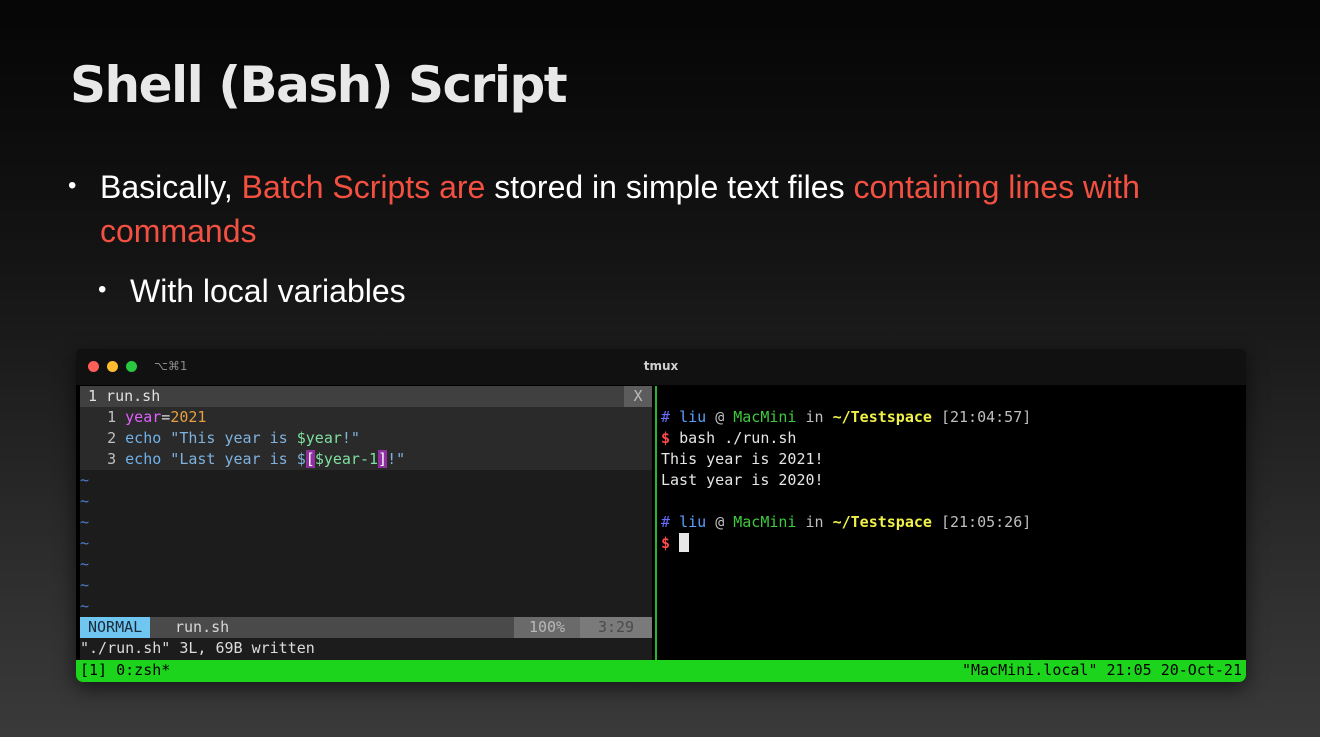 This screenshot has width=1320, height=737. I want to click on vim-tab-run-sh: 1 run.sh, so click(124, 396).